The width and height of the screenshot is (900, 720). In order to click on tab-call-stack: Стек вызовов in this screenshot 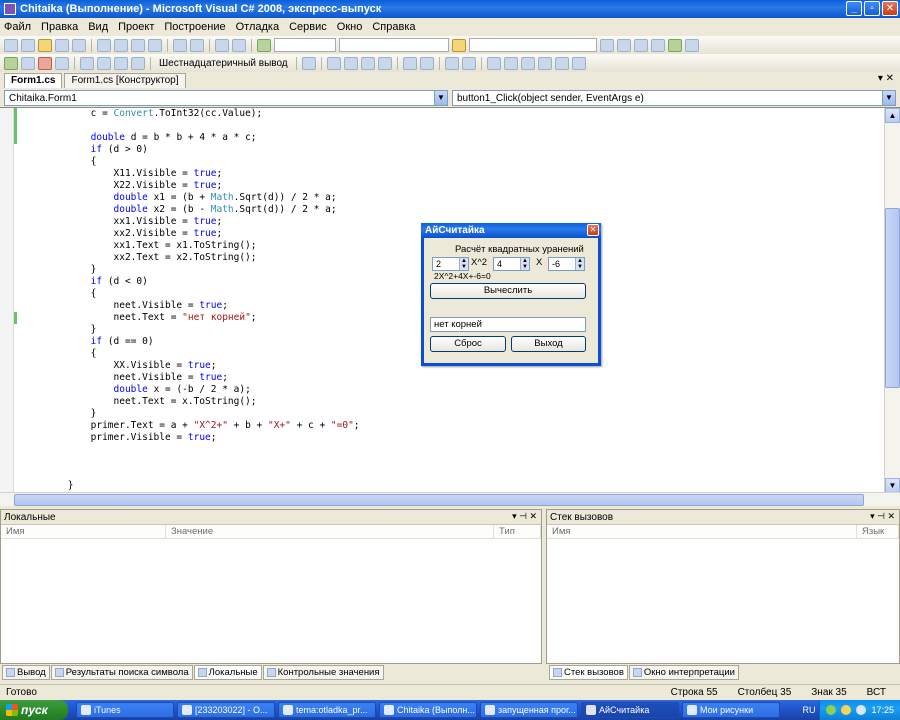, I will do `click(588, 672)`.